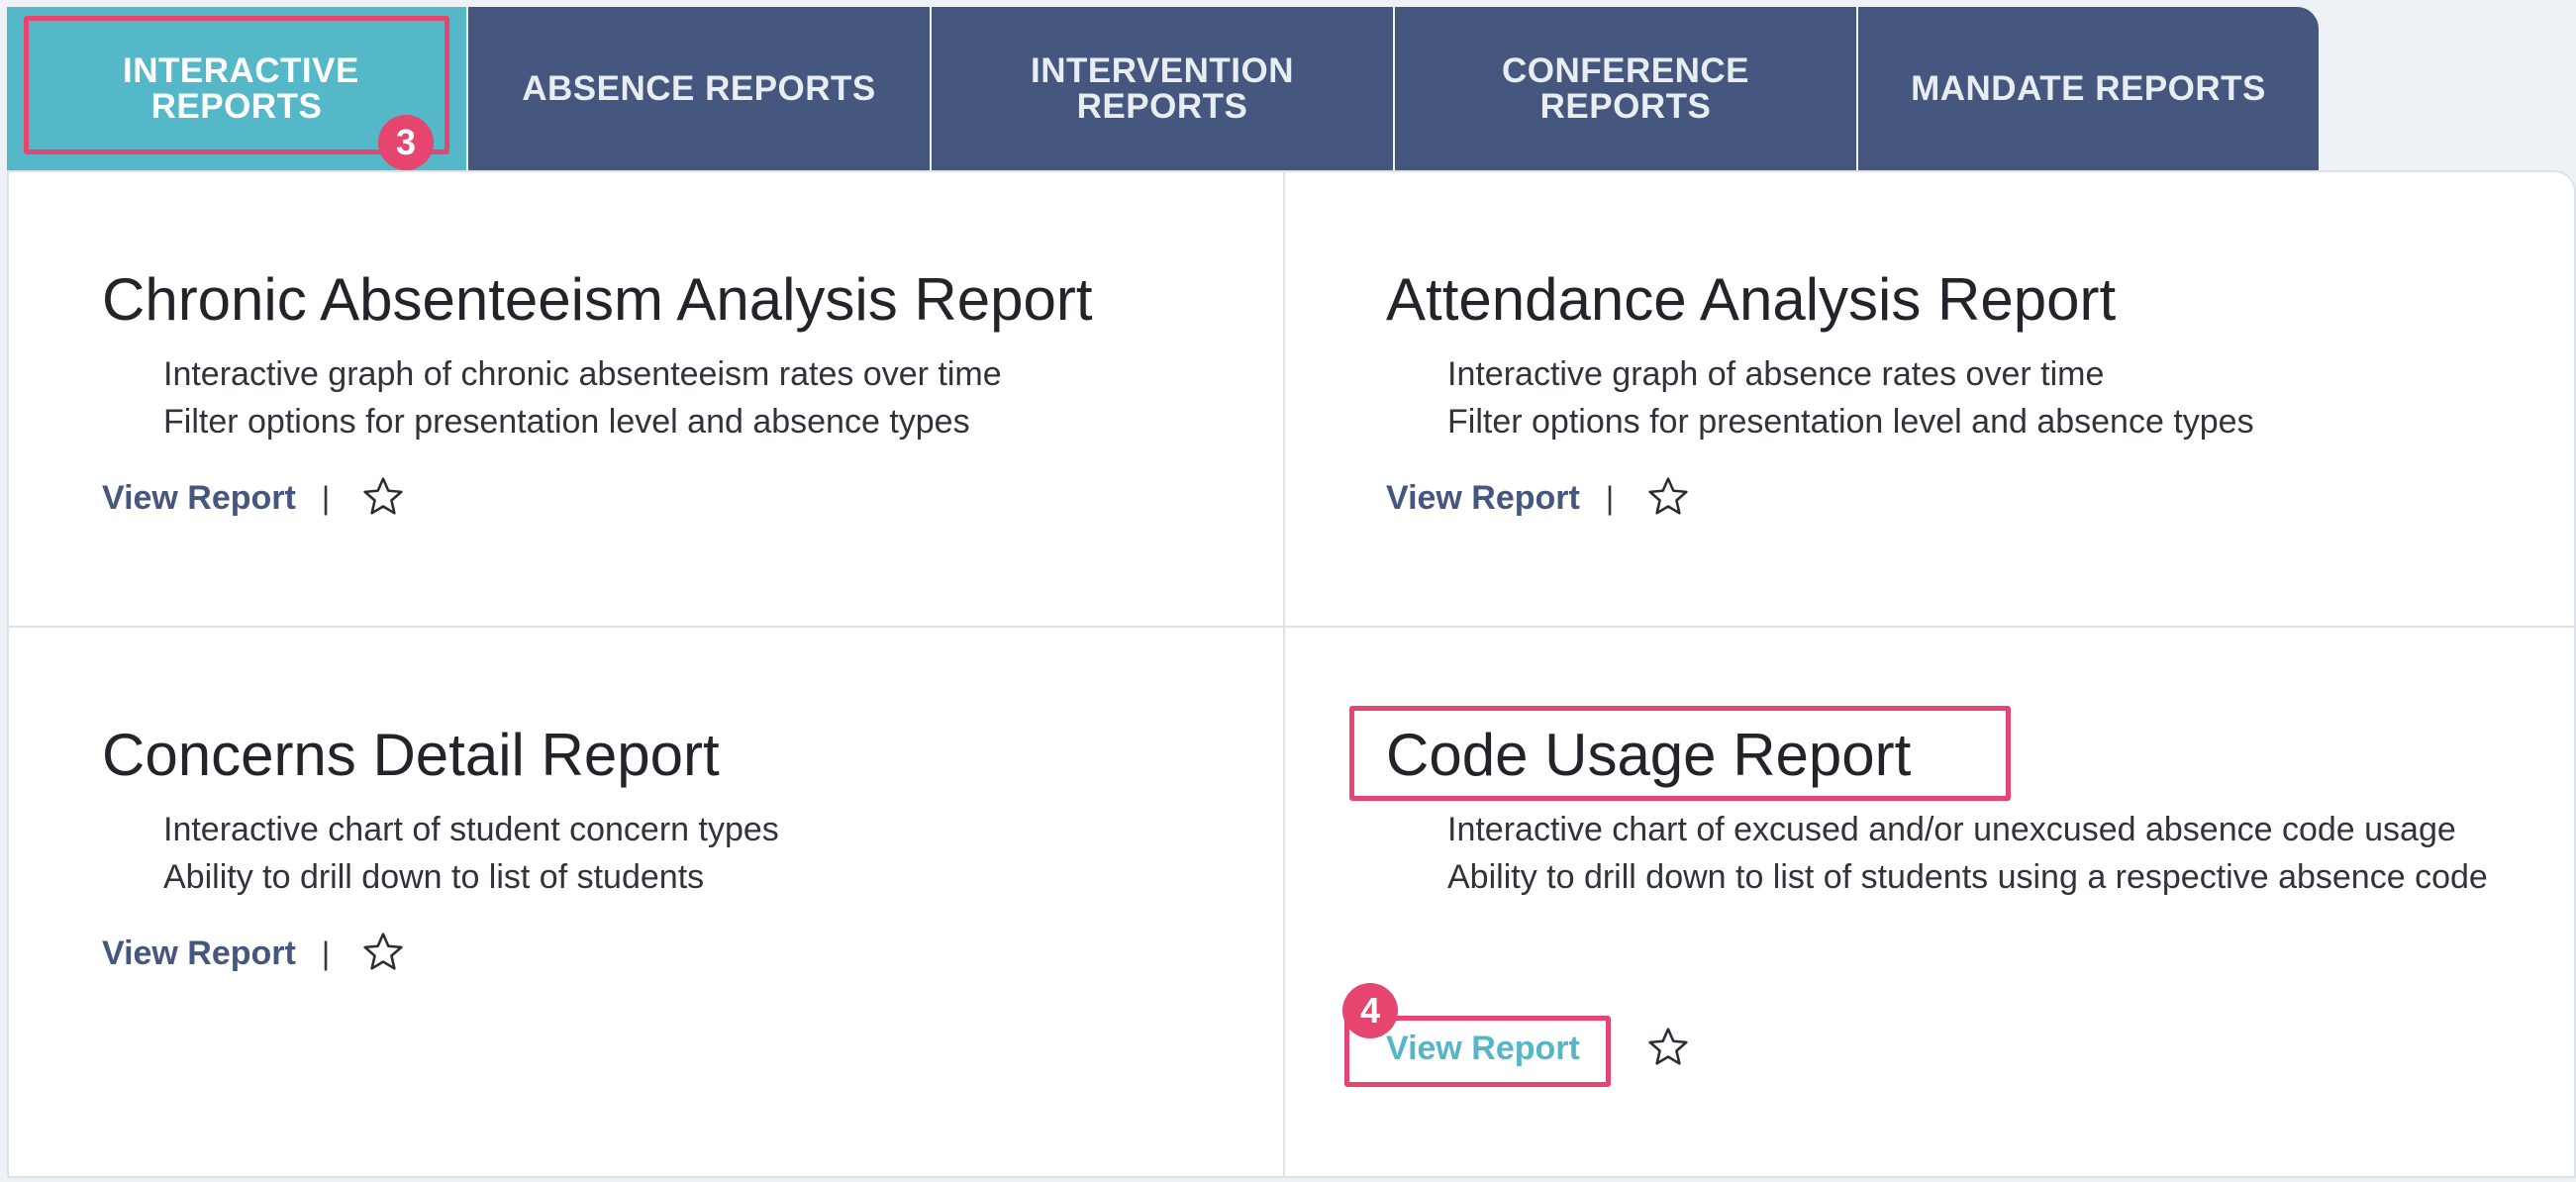 This screenshot has height=1182, width=2576. What do you see at coordinates (411, 755) in the screenshot?
I see `report-title: Concerns Detail Report` at bounding box center [411, 755].